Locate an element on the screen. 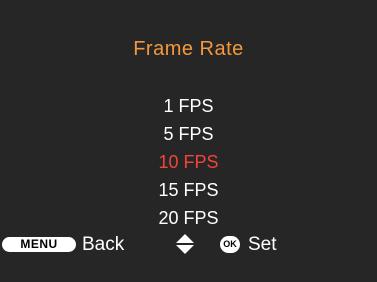 This screenshot has width=377, height=282. option-1-fps: 1 FPS is located at coordinates (188, 106).